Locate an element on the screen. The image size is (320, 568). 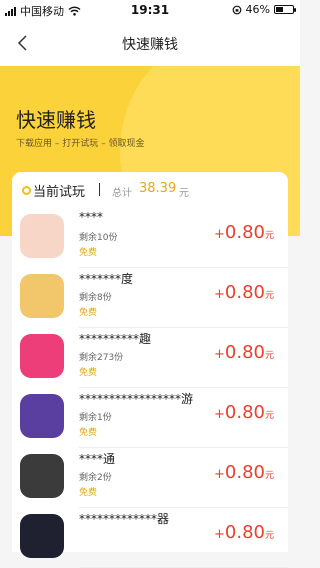
app-name: *******度 is located at coordinates (106, 279).